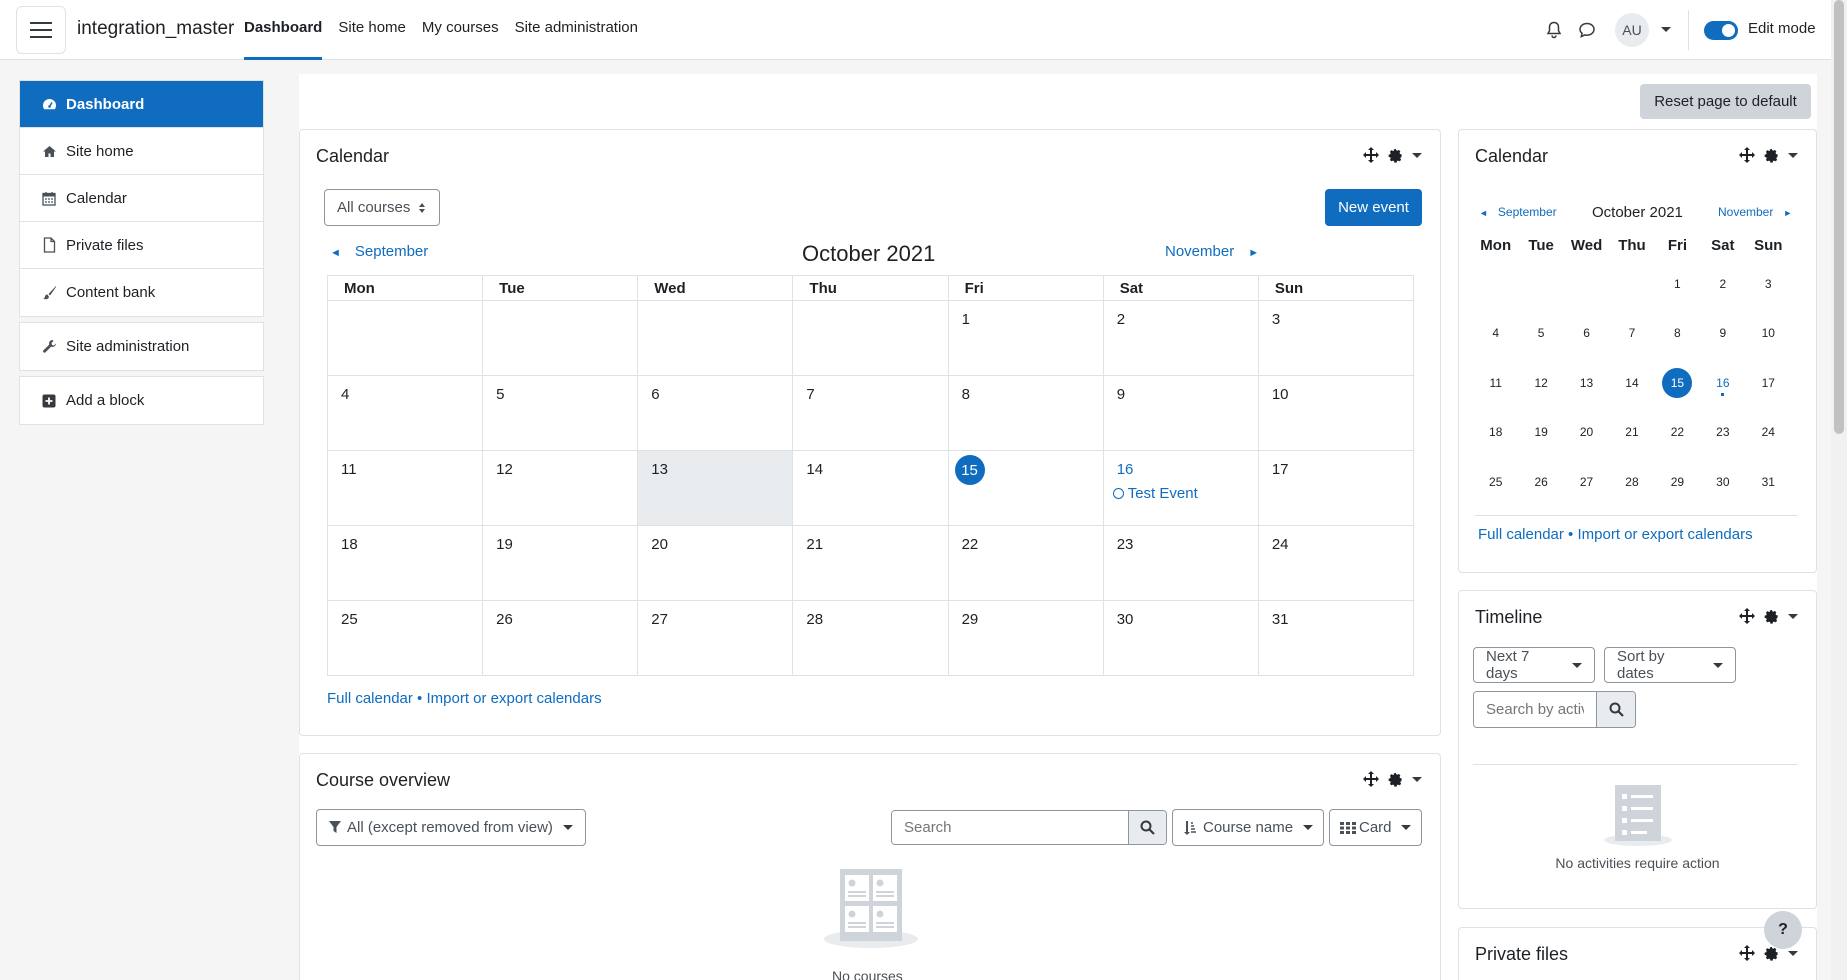 The image size is (1847, 980). Describe the element at coordinates (141, 346) in the screenshot. I see `drawer-item-site-administration: Site administration` at that location.